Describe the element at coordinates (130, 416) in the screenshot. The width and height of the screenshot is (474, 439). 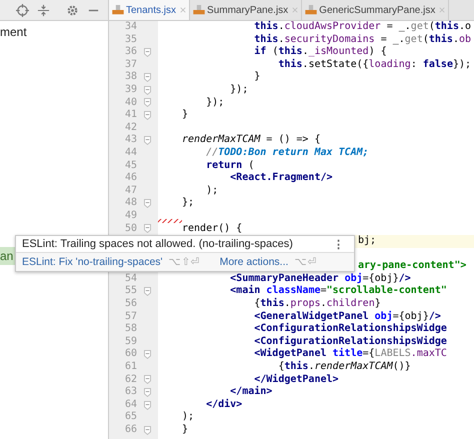
I see `line-number: 65` at that location.